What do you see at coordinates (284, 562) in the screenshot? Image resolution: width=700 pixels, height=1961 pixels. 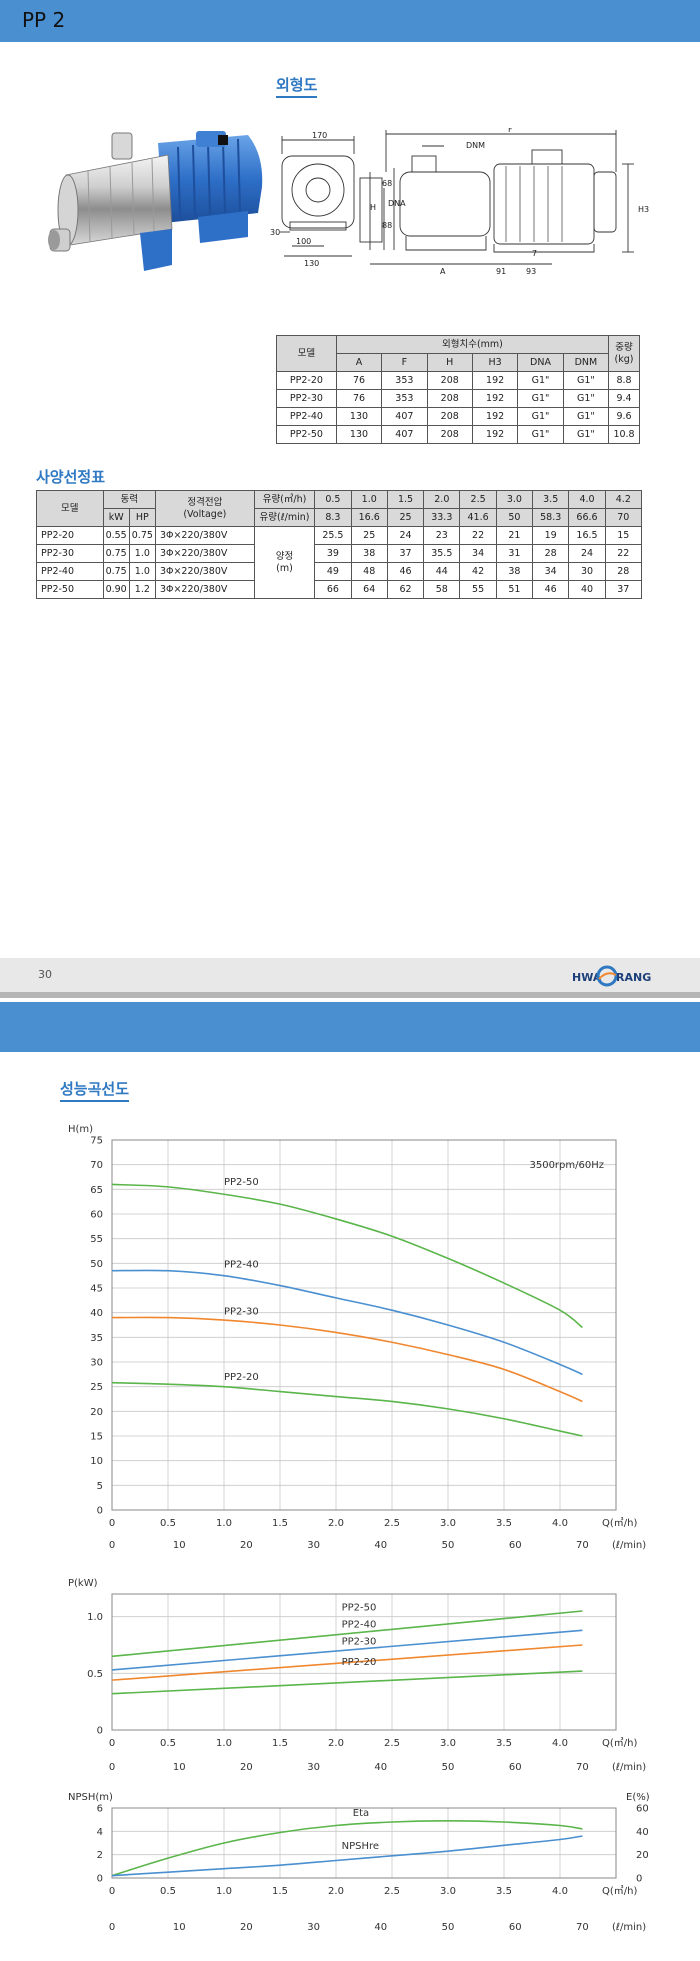 I see `spec-head-label: 양정 (m)` at bounding box center [284, 562].